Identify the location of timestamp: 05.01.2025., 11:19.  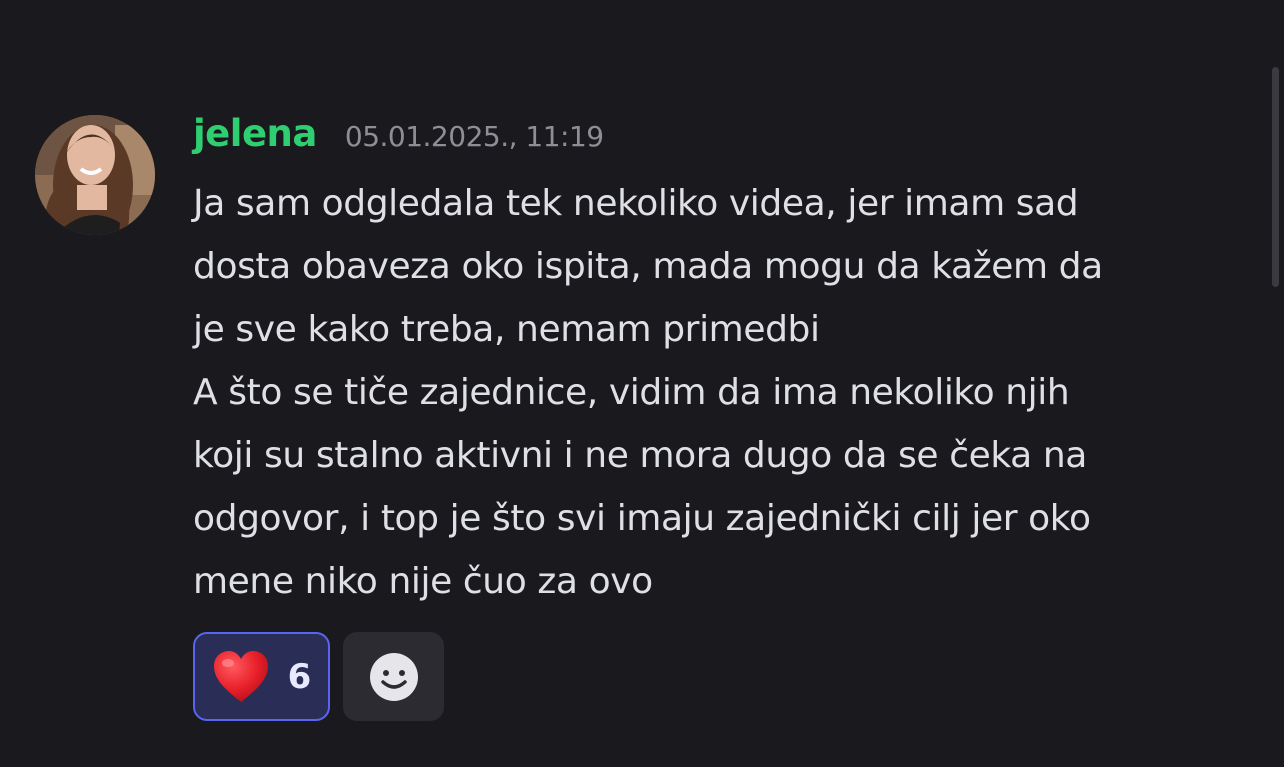
(474, 136).